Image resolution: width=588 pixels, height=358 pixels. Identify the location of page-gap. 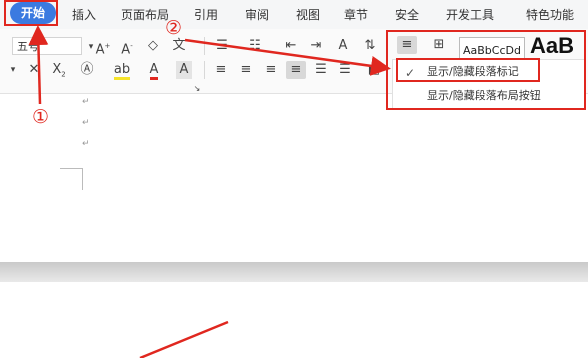
(294, 272).